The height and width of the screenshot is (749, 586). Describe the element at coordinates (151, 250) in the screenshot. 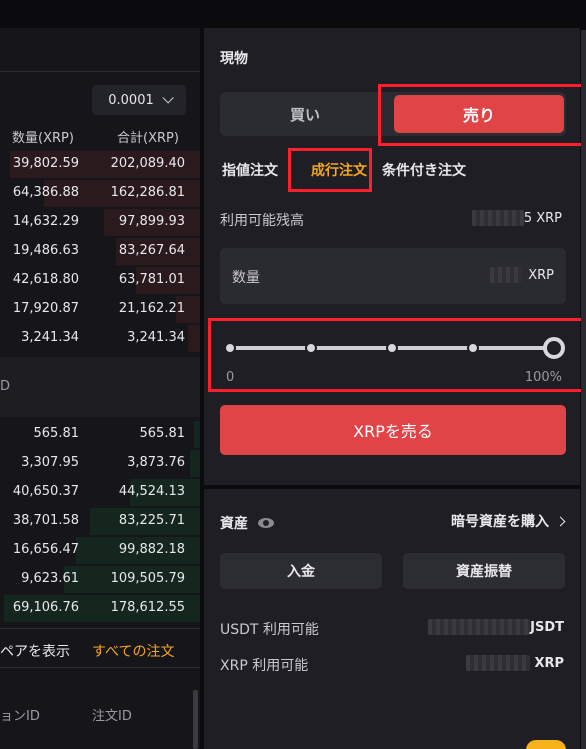

I see `ask-total: 83,267.64` at that location.